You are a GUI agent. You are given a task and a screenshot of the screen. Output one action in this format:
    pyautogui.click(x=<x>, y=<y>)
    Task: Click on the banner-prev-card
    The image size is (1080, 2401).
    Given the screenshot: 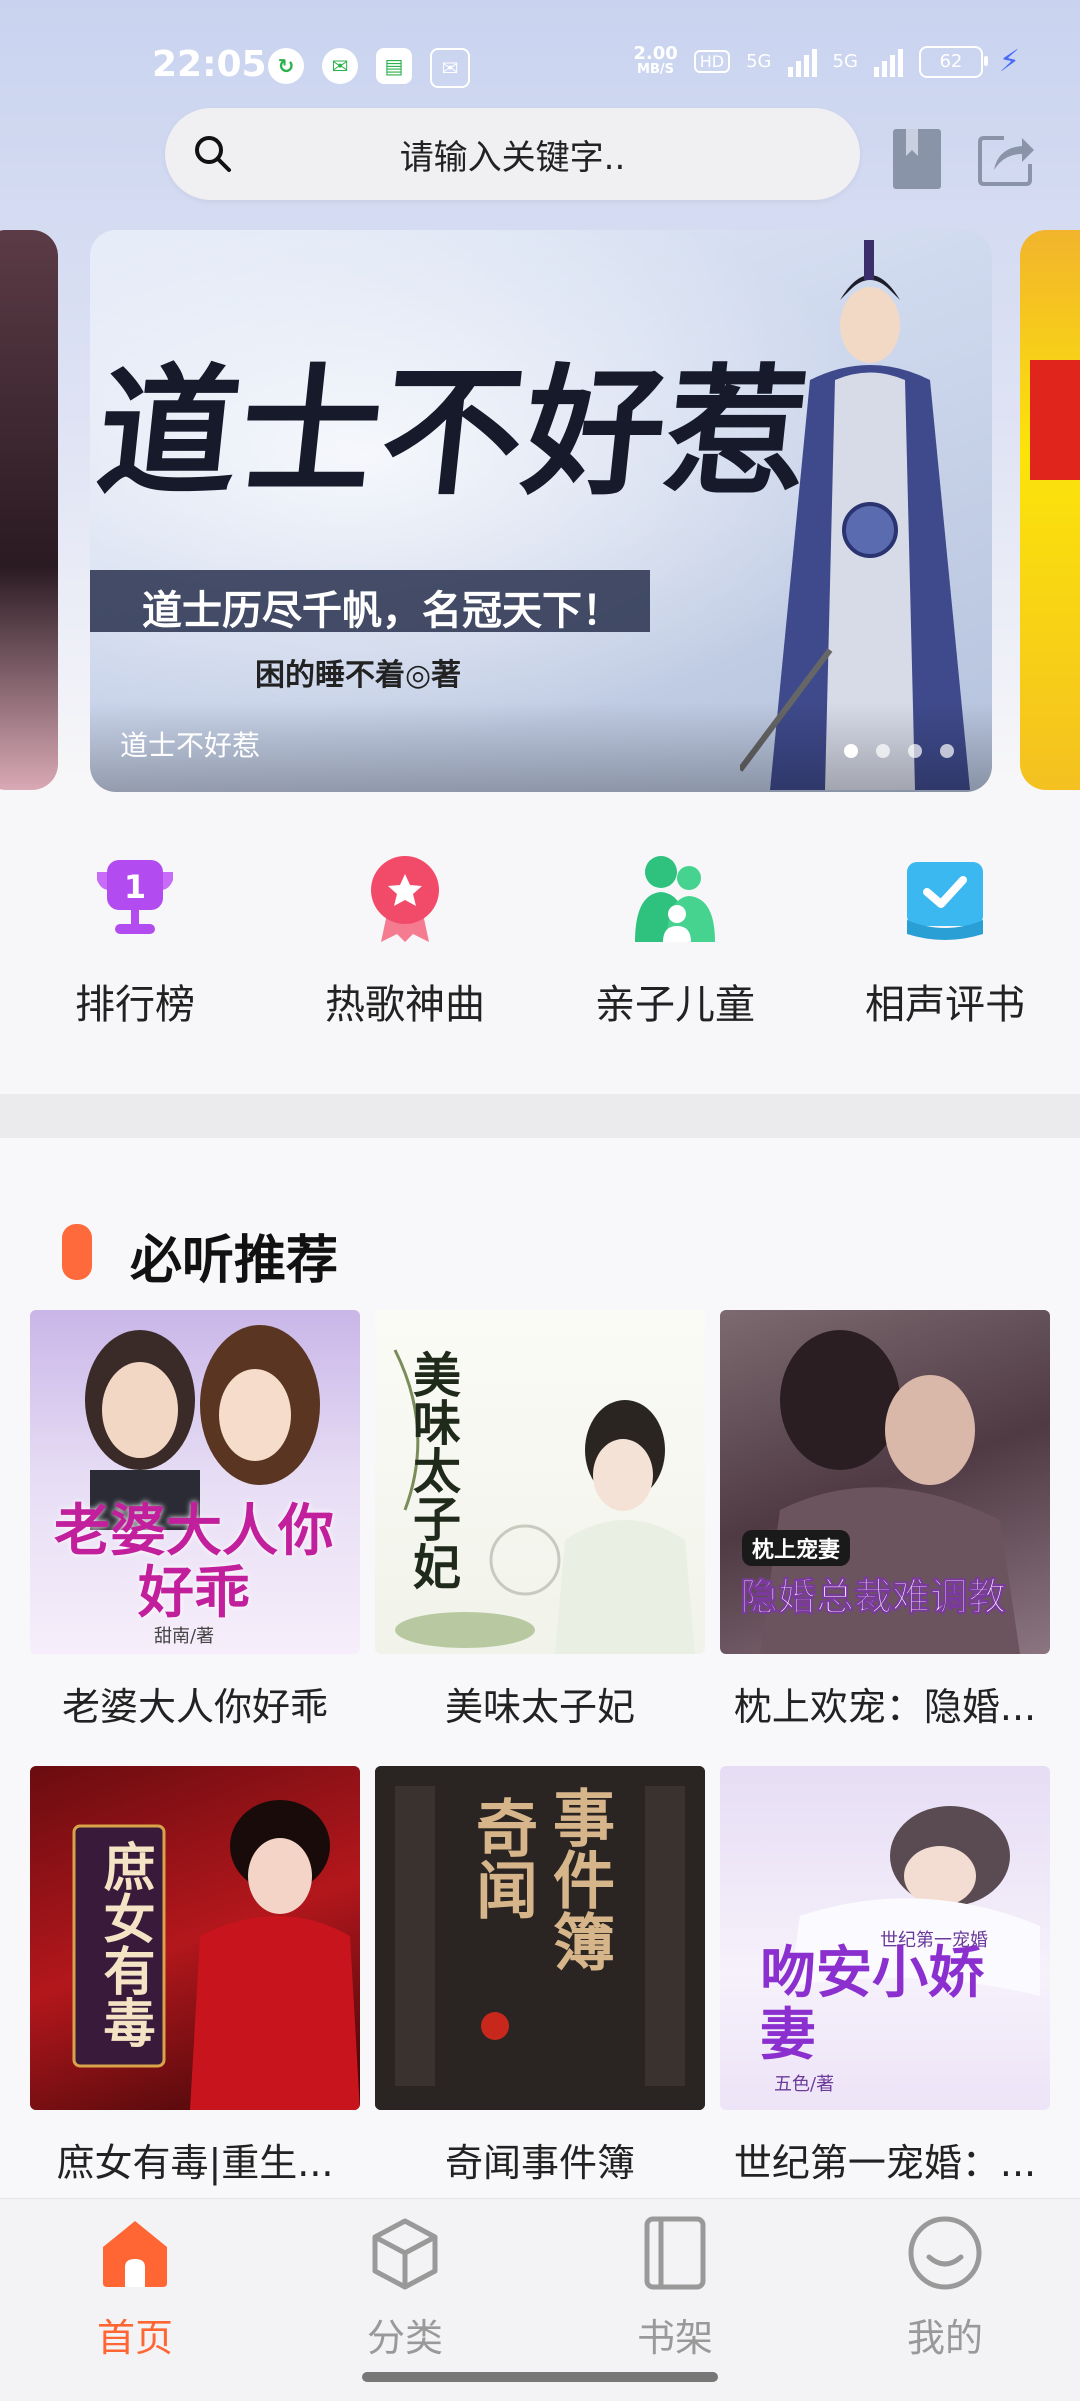 What is the action you would take?
    pyautogui.click(x=29, y=510)
    